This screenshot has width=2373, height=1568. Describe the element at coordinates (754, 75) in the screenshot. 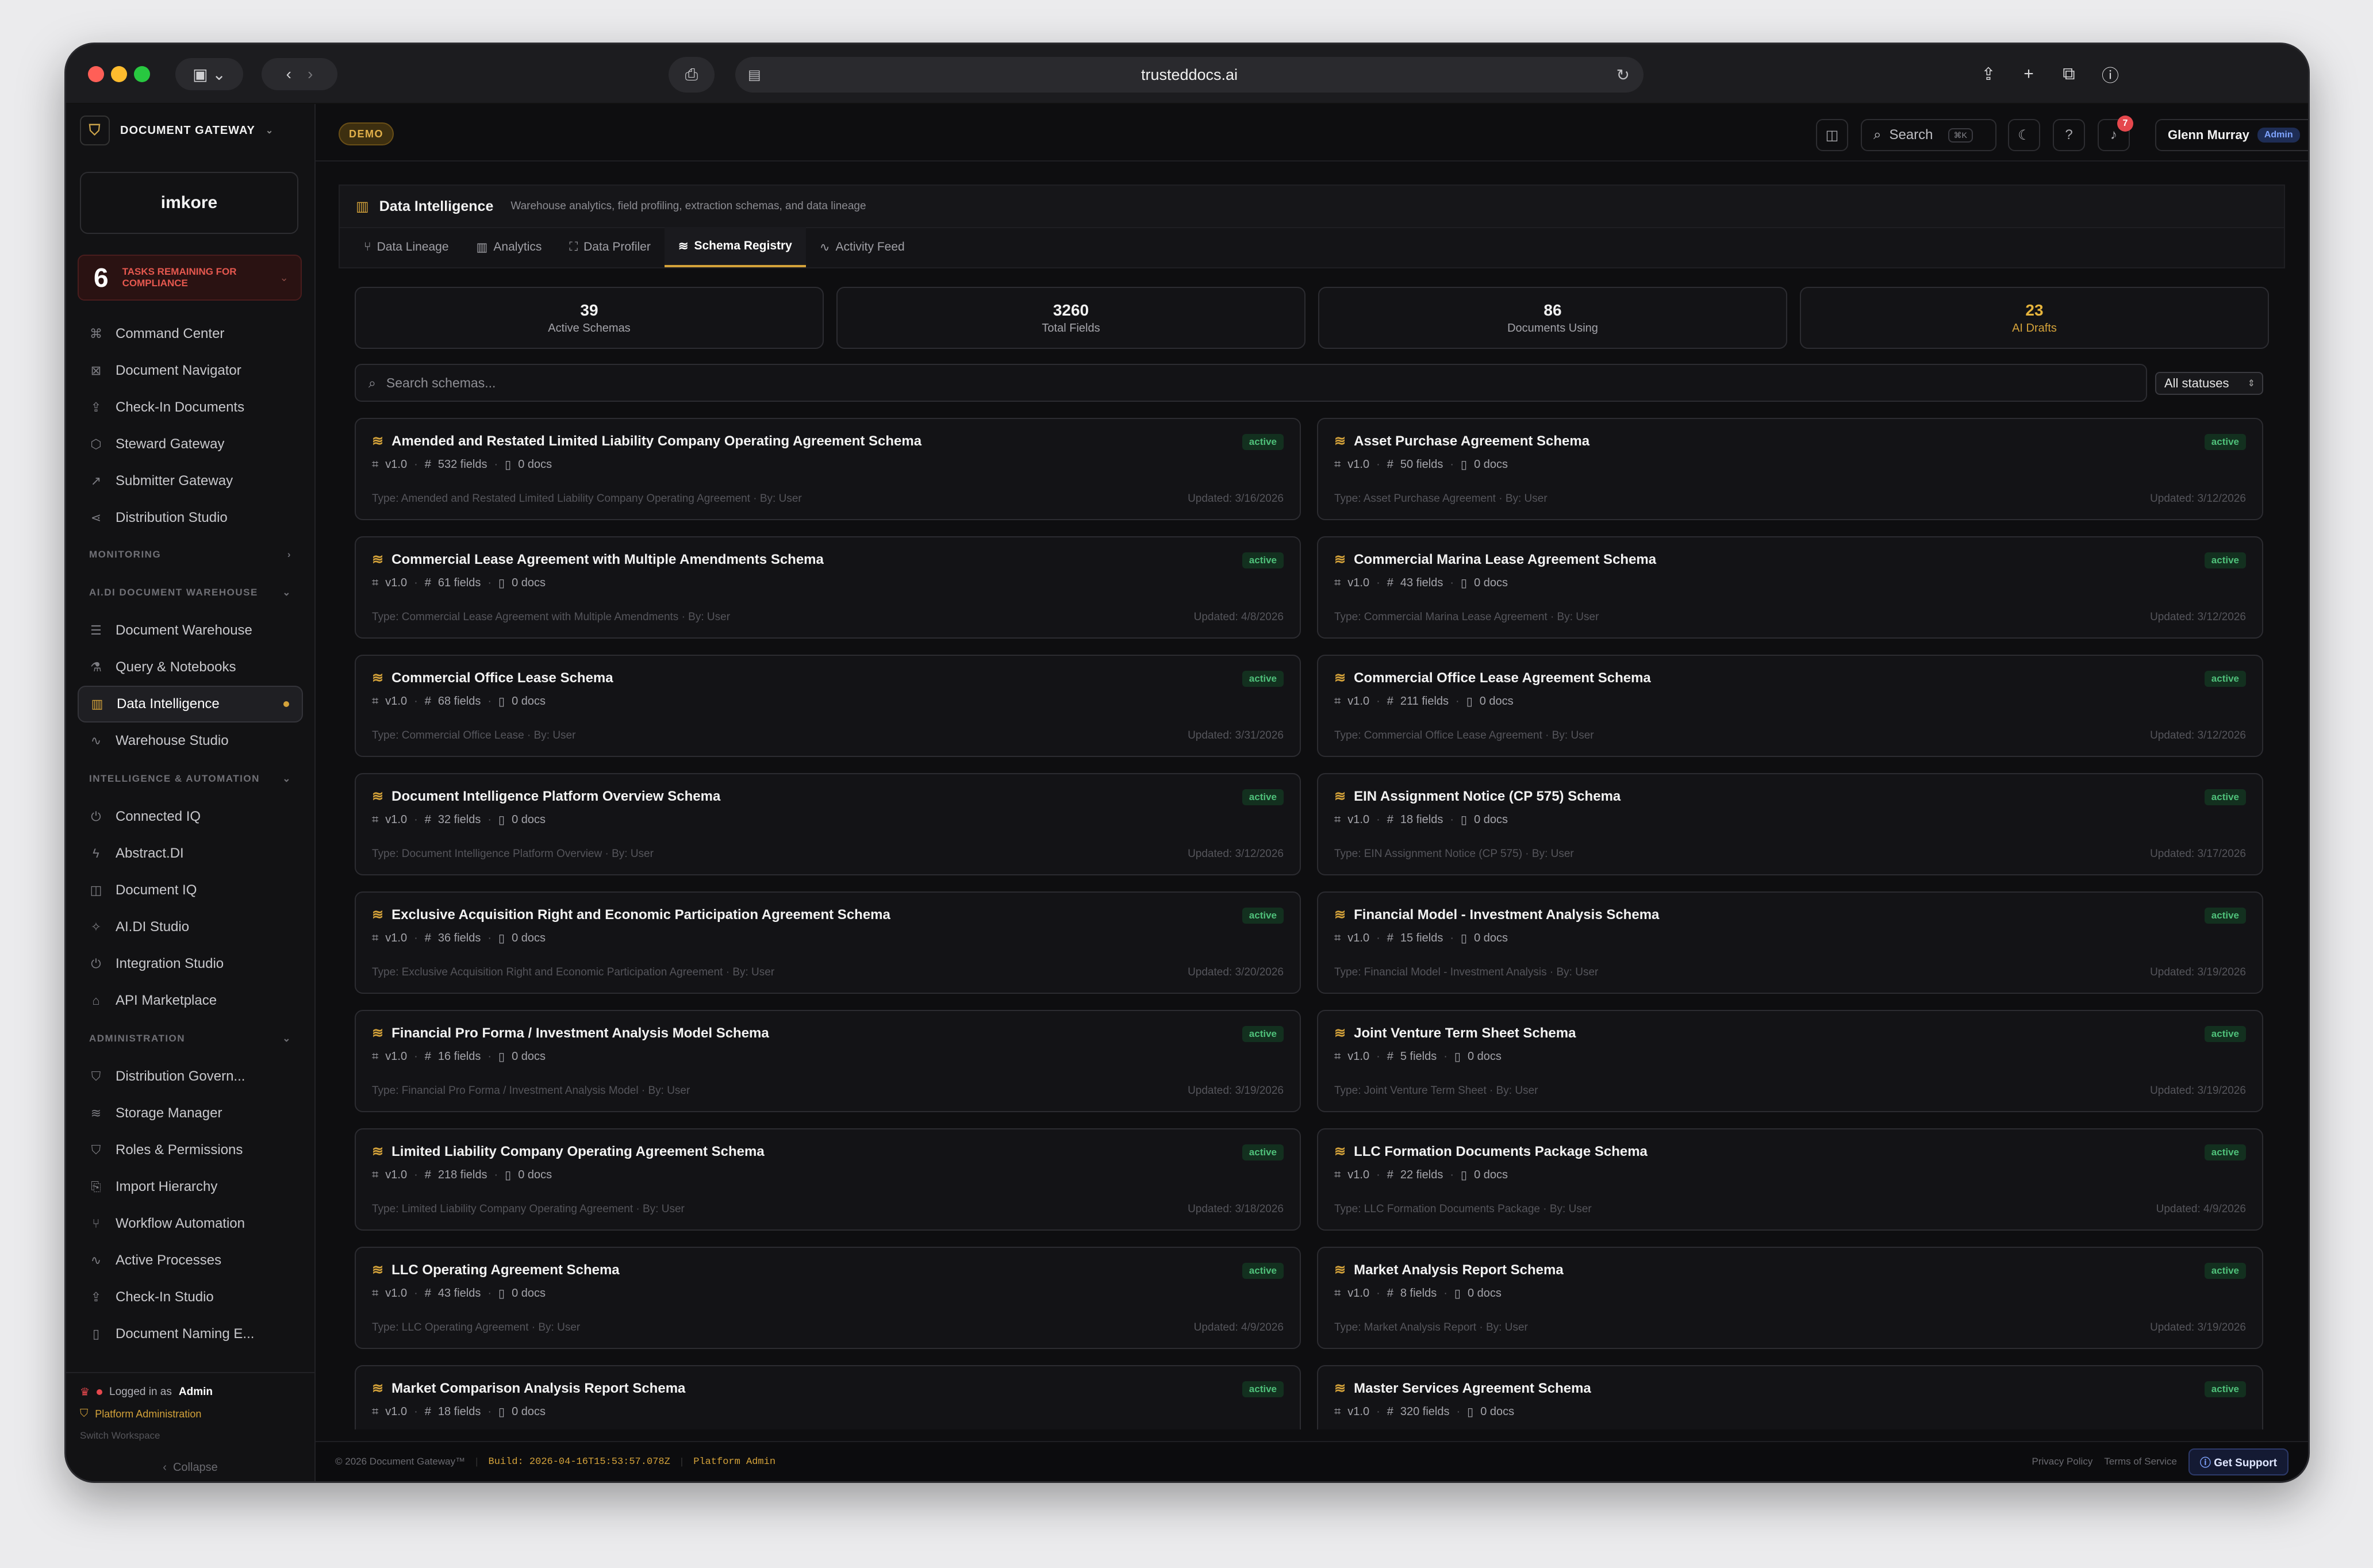

I see `page-settings-icon: ▤` at that location.